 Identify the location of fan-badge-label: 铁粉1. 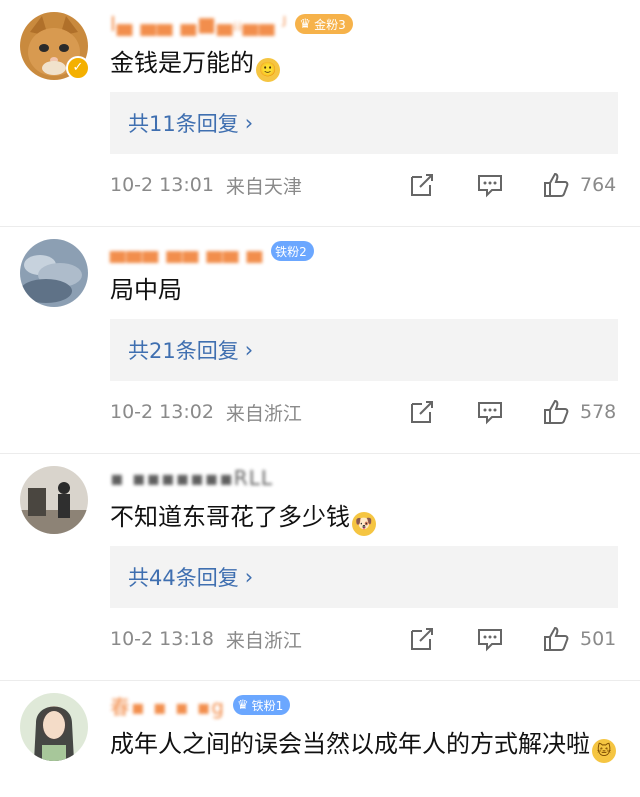
(267, 705).